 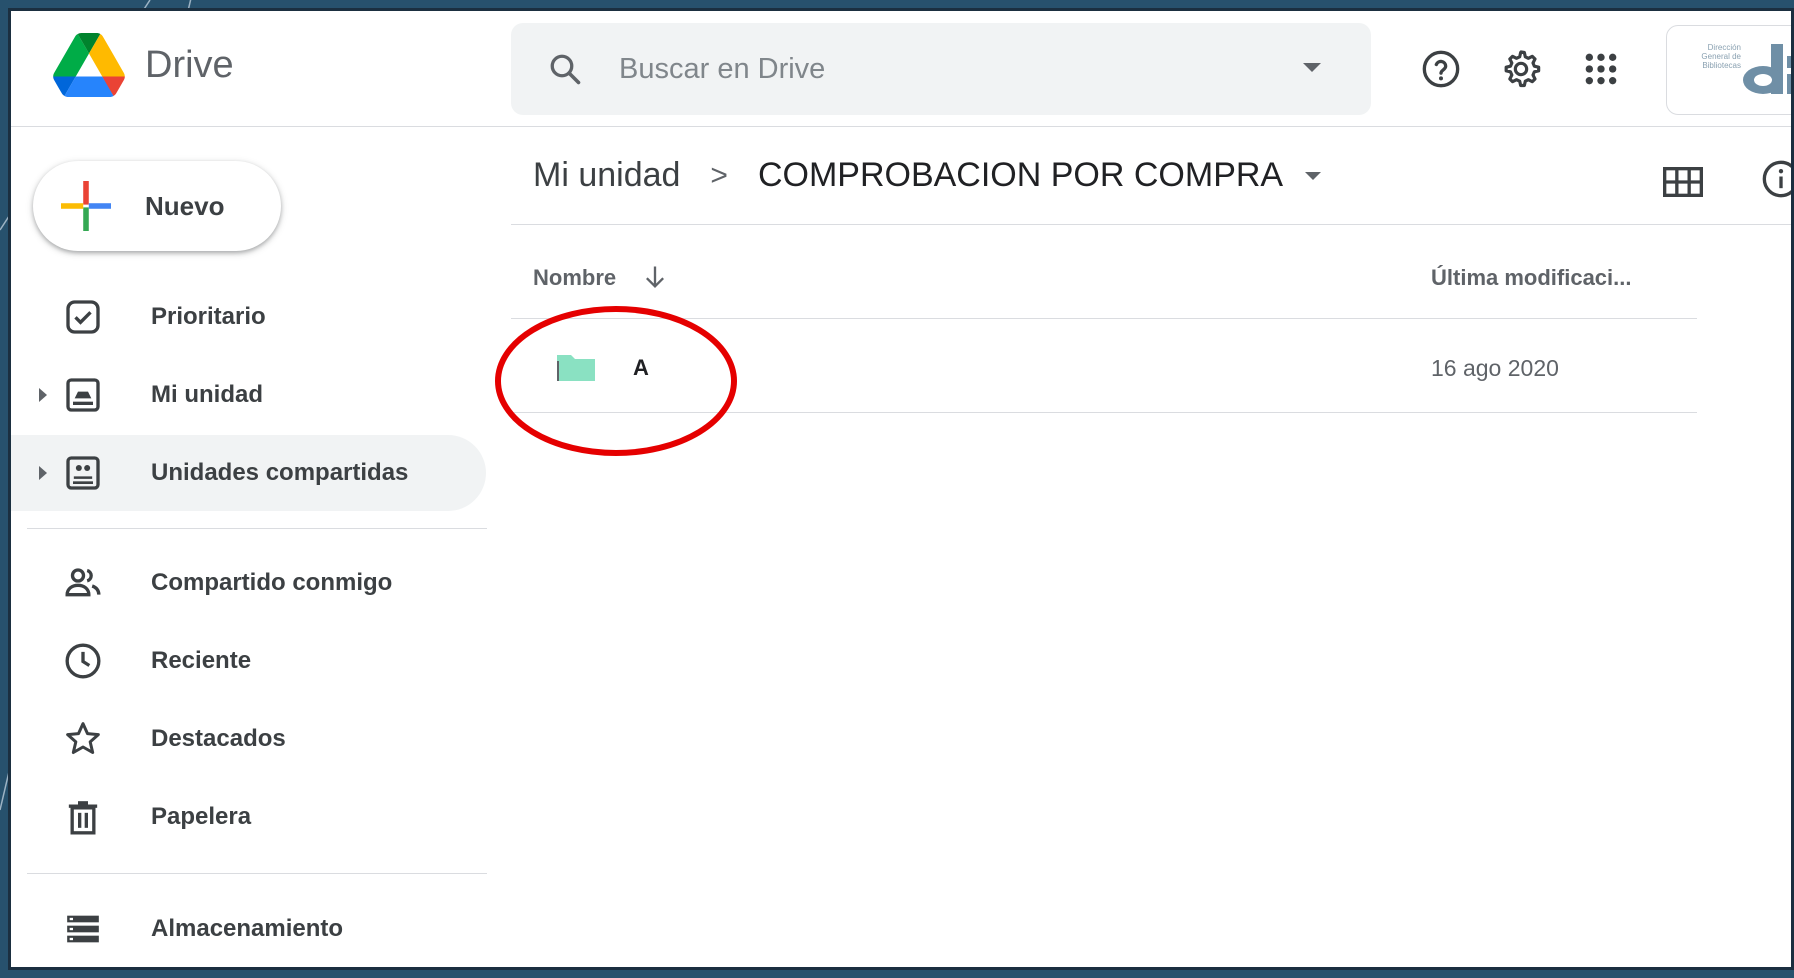 I want to click on arrow-down-icon, so click(x=655, y=277).